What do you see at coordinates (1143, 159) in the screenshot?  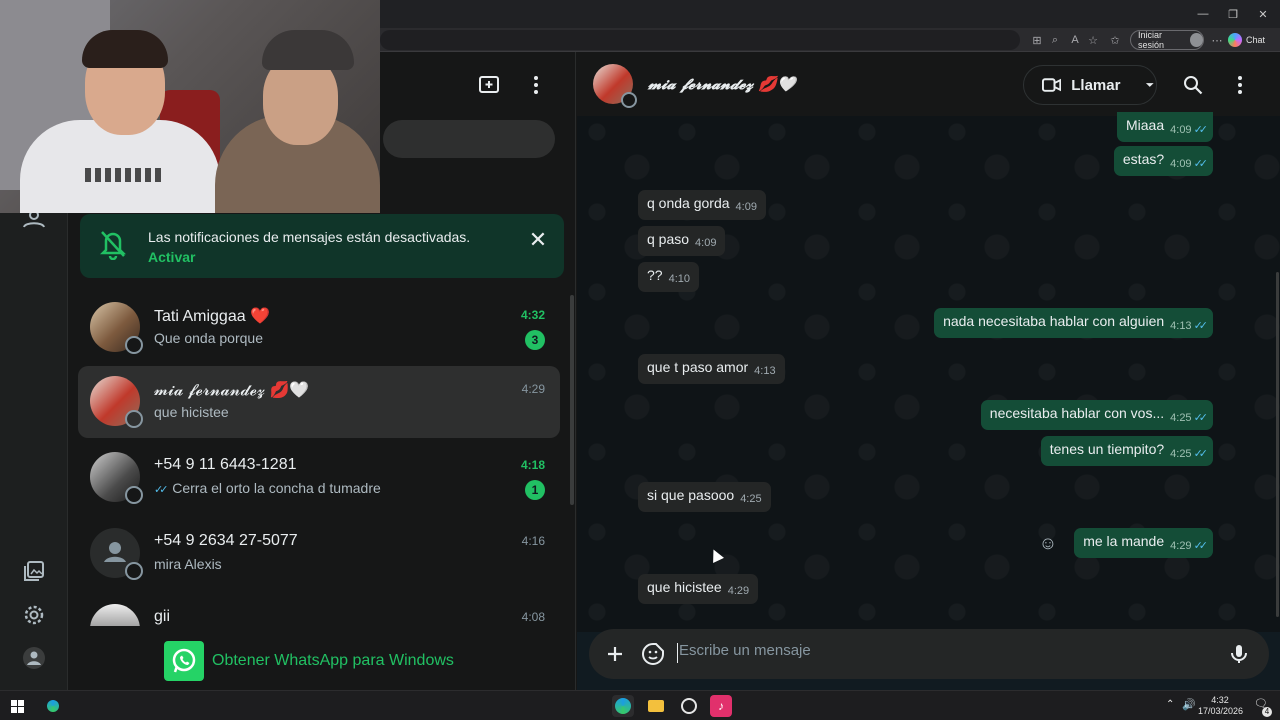 I see `message-text: estas?` at bounding box center [1143, 159].